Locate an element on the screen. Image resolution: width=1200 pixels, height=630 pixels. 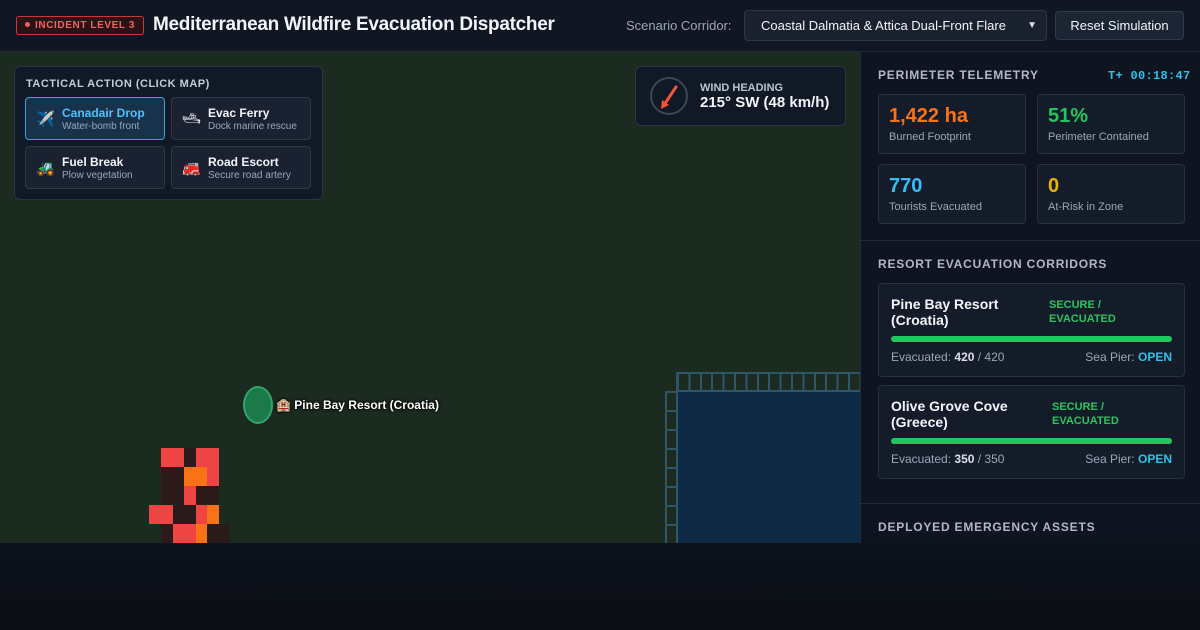
coastline-edge-vertical is located at coordinates (677, 457).